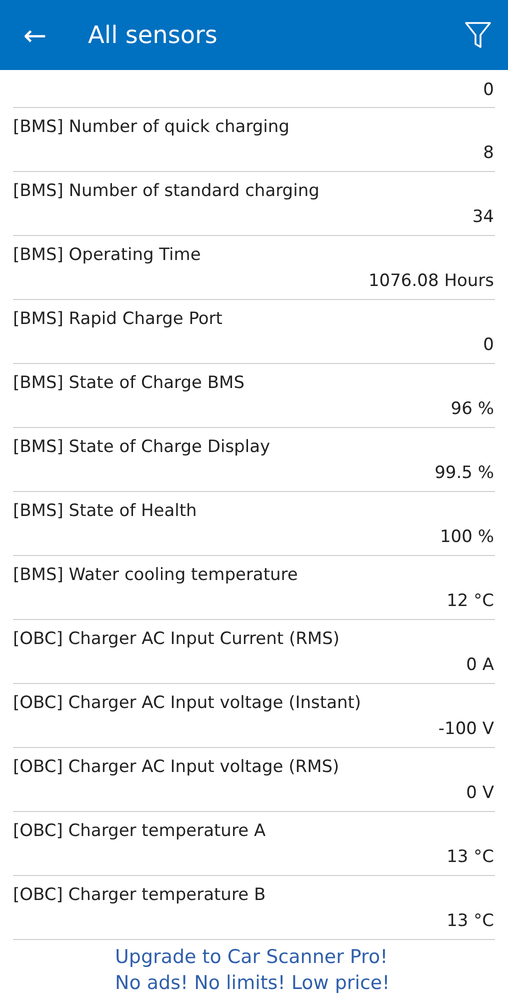 The width and height of the screenshot is (508, 999). What do you see at coordinates (251, 957) in the screenshot?
I see `banner-text: Upgrade to Car Scanner Pro!` at bounding box center [251, 957].